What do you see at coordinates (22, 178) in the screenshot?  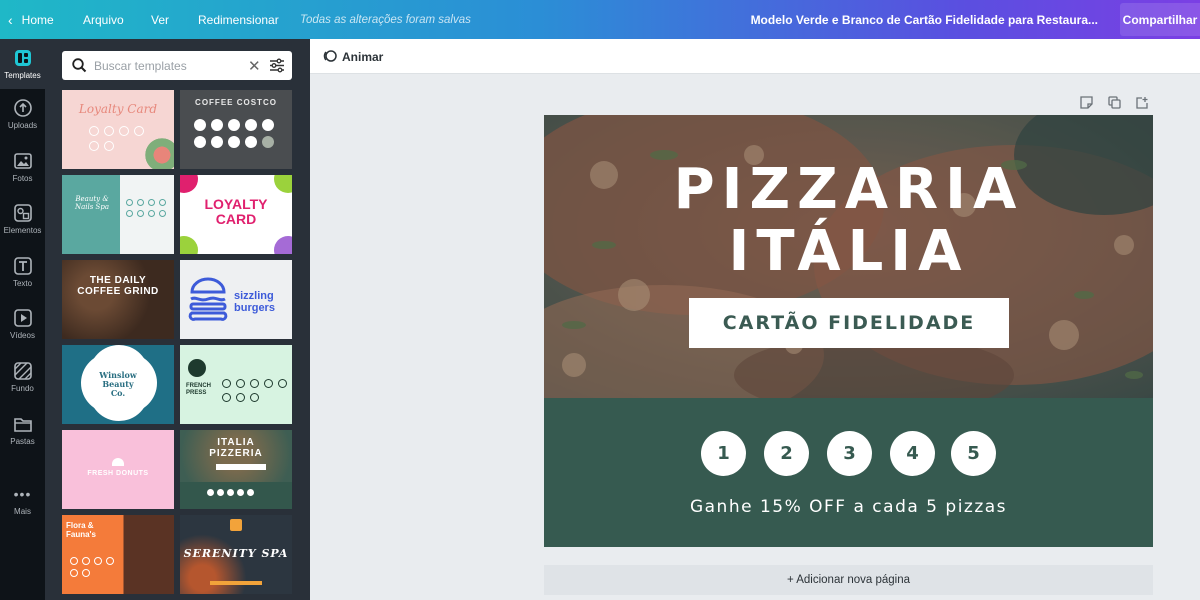 I see `rail-label: Fotos` at bounding box center [22, 178].